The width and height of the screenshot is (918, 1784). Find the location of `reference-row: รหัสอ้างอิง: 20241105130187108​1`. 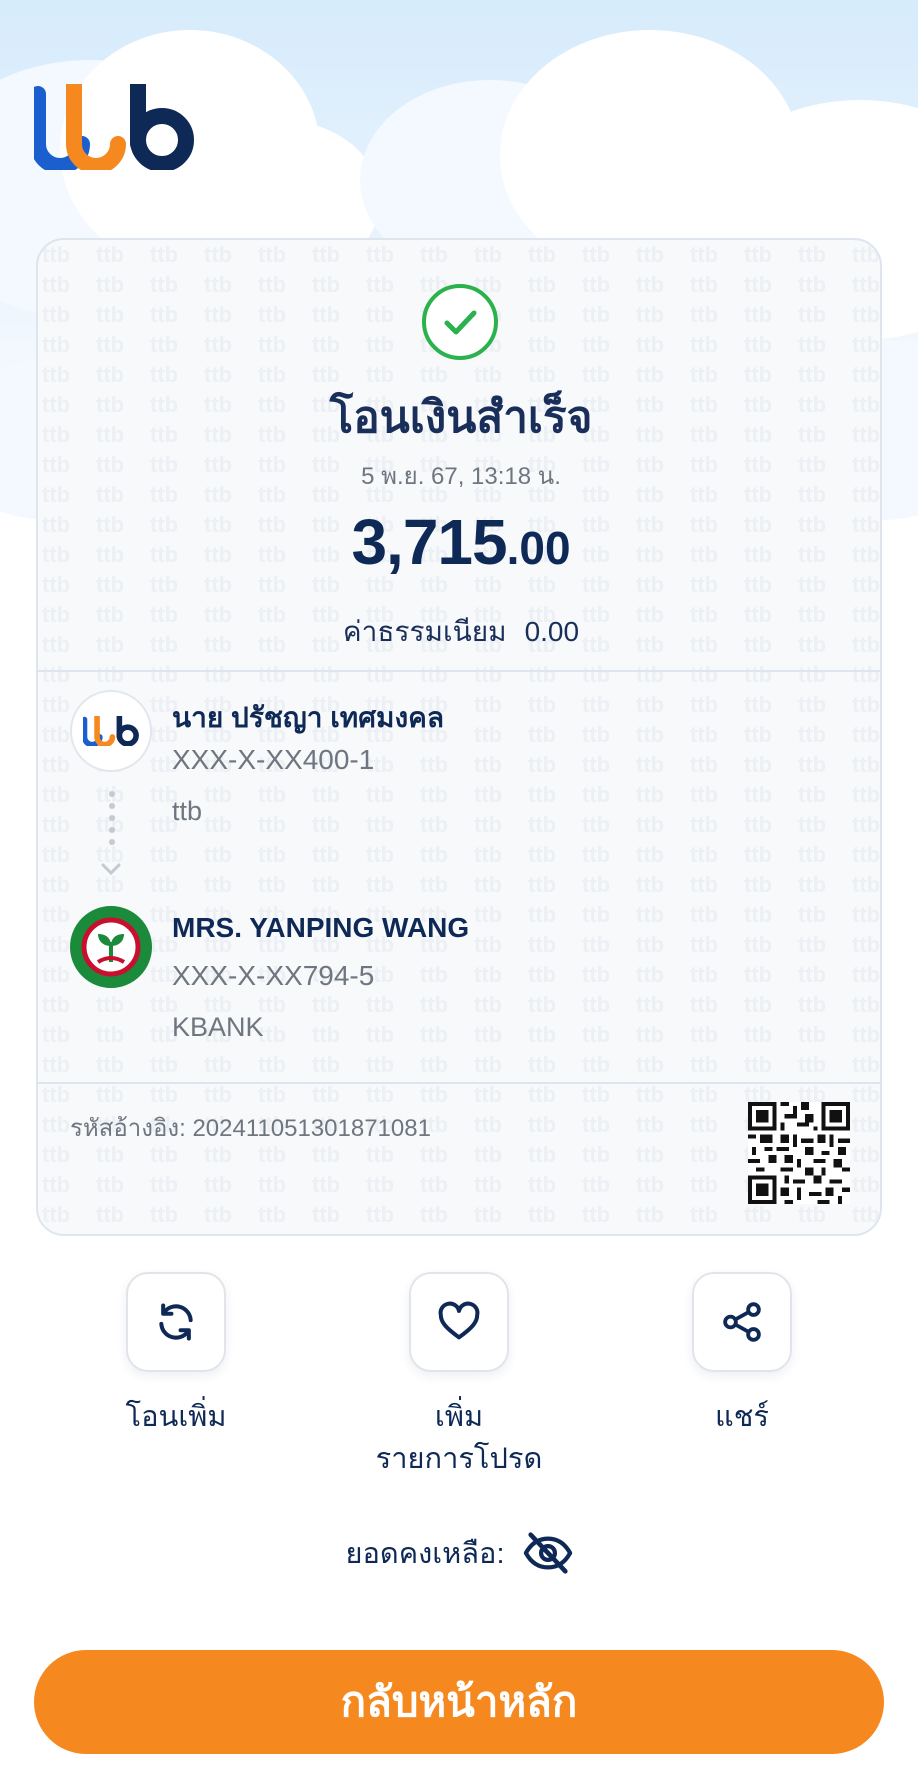

reference-row: รหัสอ้างอิง: 20241105130187108​1 is located at coordinates (250, 1127).